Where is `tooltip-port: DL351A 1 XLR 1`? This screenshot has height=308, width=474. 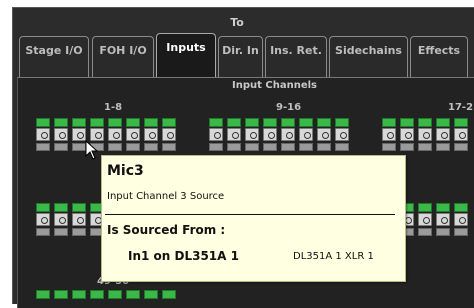
tooltip-port: DL351A 1 XLR 1 is located at coordinates (333, 256).